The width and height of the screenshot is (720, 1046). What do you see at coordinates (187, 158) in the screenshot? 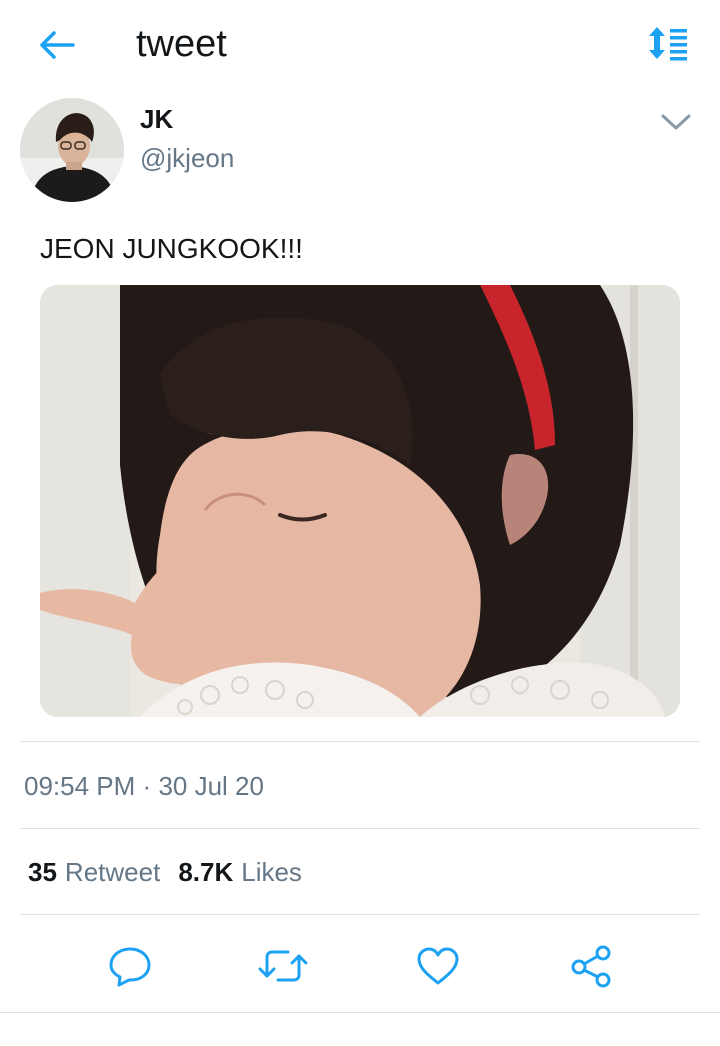
I see `author-handle: @jkjeon` at bounding box center [187, 158].